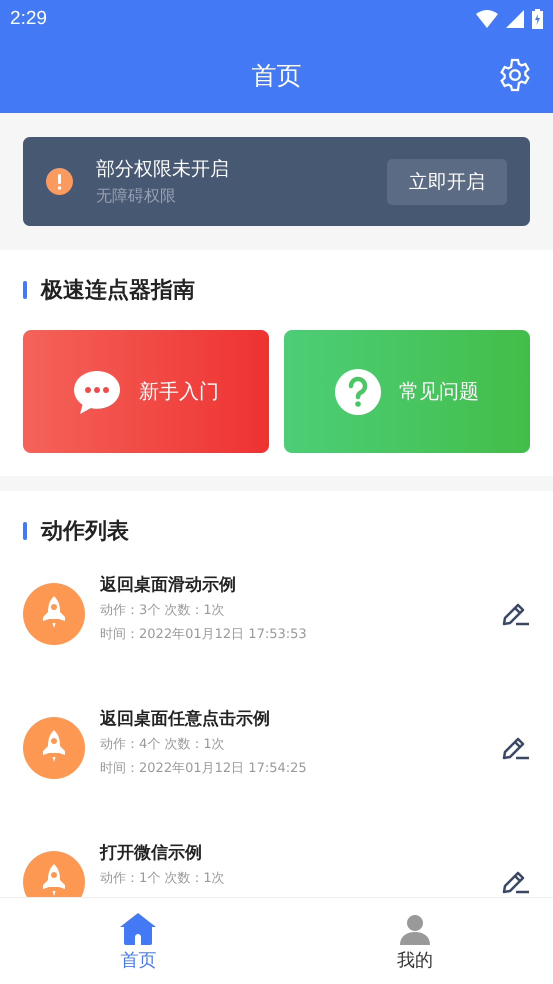 Image resolution: width=553 pixels, height=984 pixels. I want to click on enable-button: 立即开启, so click(447, 181).